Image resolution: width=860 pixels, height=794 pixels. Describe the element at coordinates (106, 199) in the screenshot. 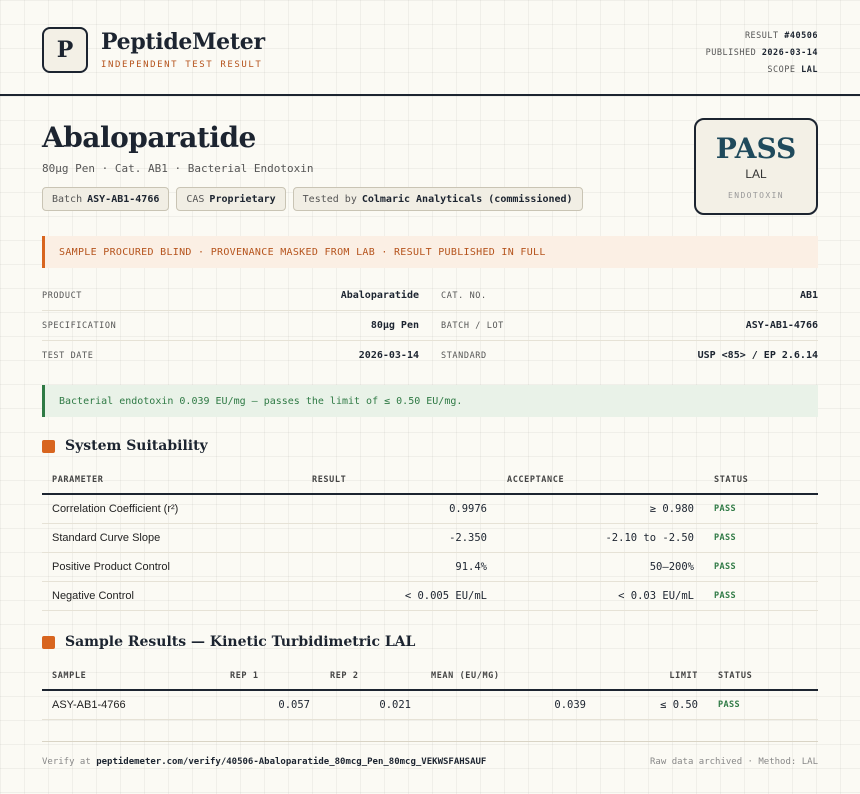

I see `chip-batch: Batch ASY-AB1-4766` at that location.